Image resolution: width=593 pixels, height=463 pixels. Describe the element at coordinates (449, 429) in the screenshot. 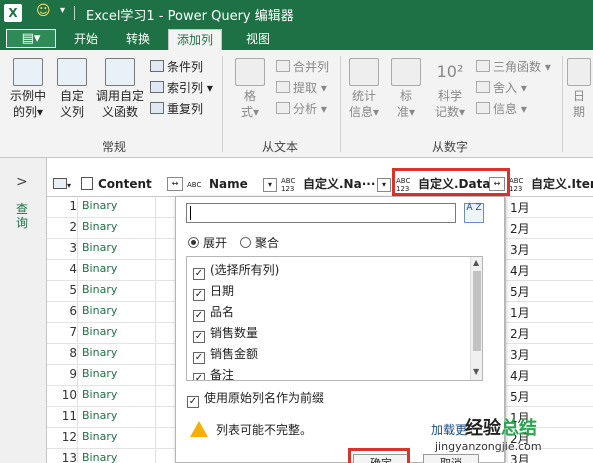

I see `load-more-link: 加载更` at that location.